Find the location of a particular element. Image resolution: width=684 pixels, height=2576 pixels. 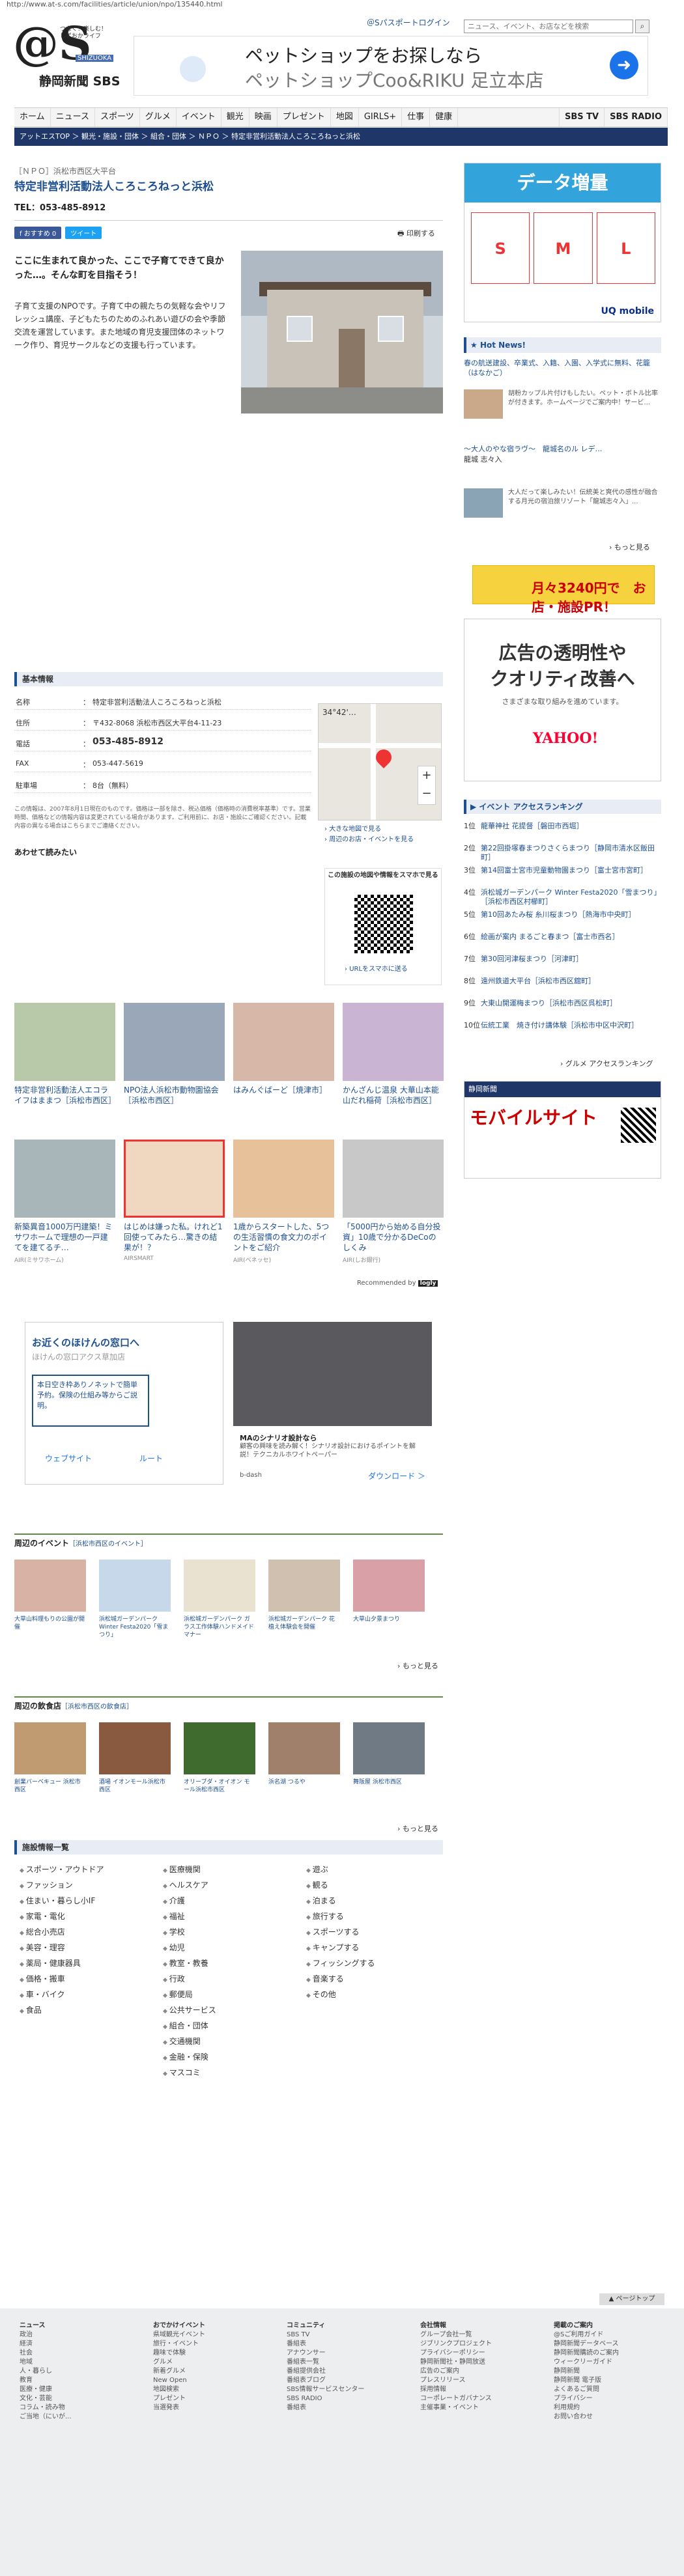

mobile-site-ad: 静岡新聞 モバイルサイト is located at coordinates (563, 1130).